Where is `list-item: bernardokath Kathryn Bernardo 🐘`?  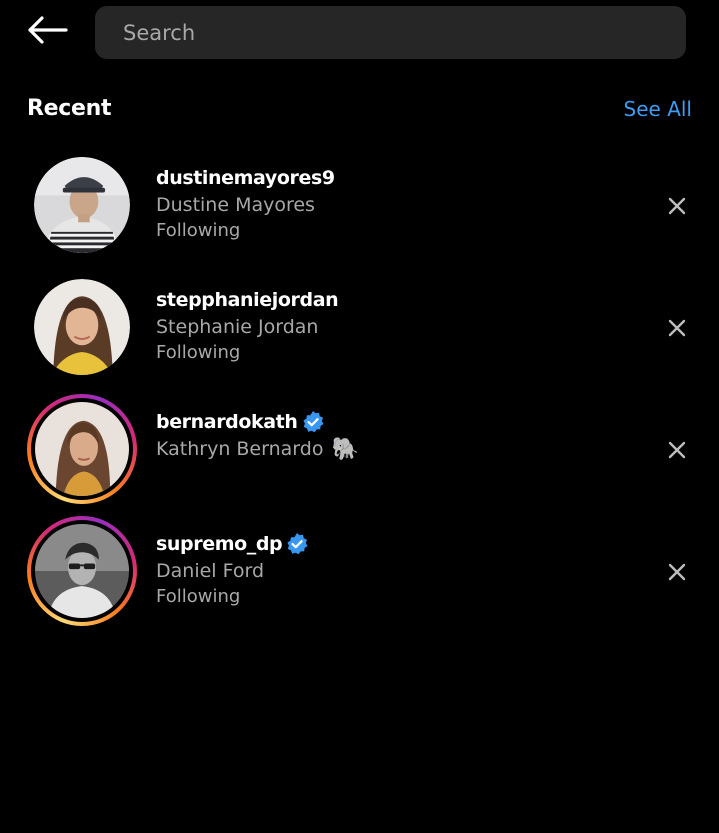 list-item: bernardokath Kathryn Bernardo 🐘 is located at coordinates (359, 450).